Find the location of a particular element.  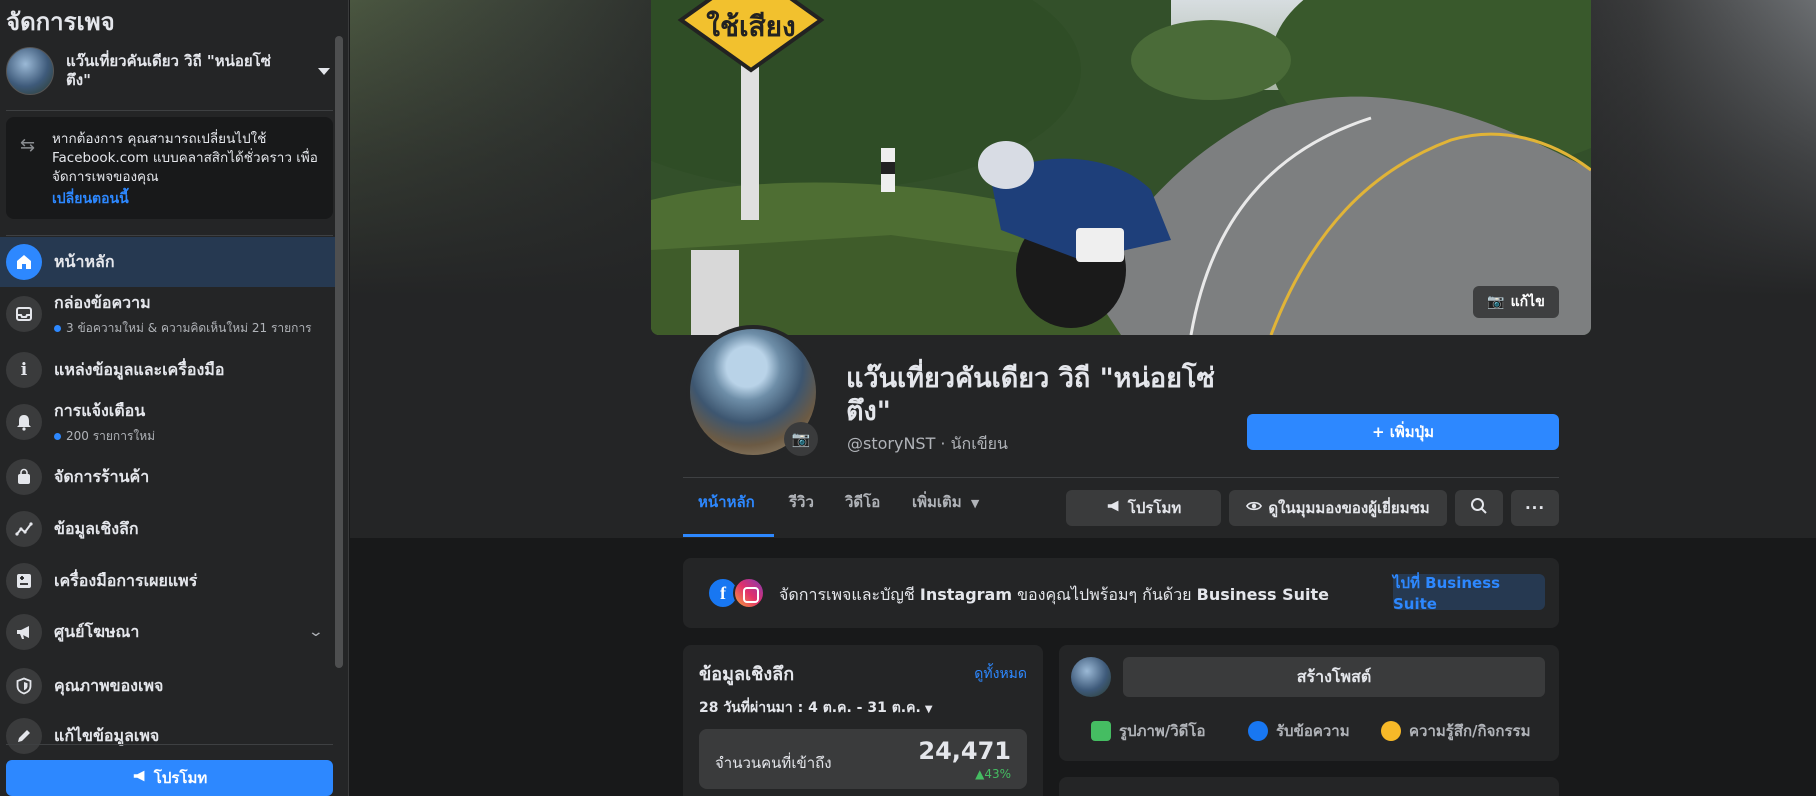

sidebar-item-notifications: การแจ้งเตือน 200 รายการใหม่ is located at coordinates (170, 422).